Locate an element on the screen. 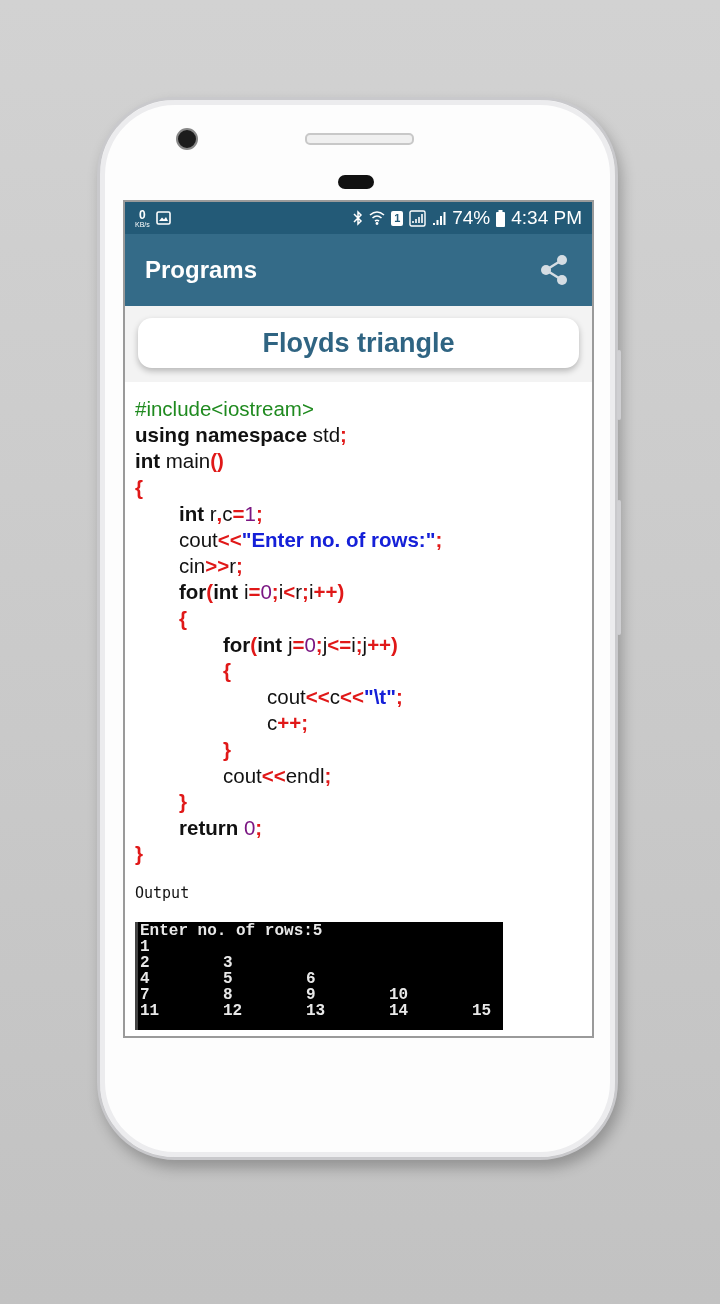  console-text: 3 is located at coordinates (228, 962).